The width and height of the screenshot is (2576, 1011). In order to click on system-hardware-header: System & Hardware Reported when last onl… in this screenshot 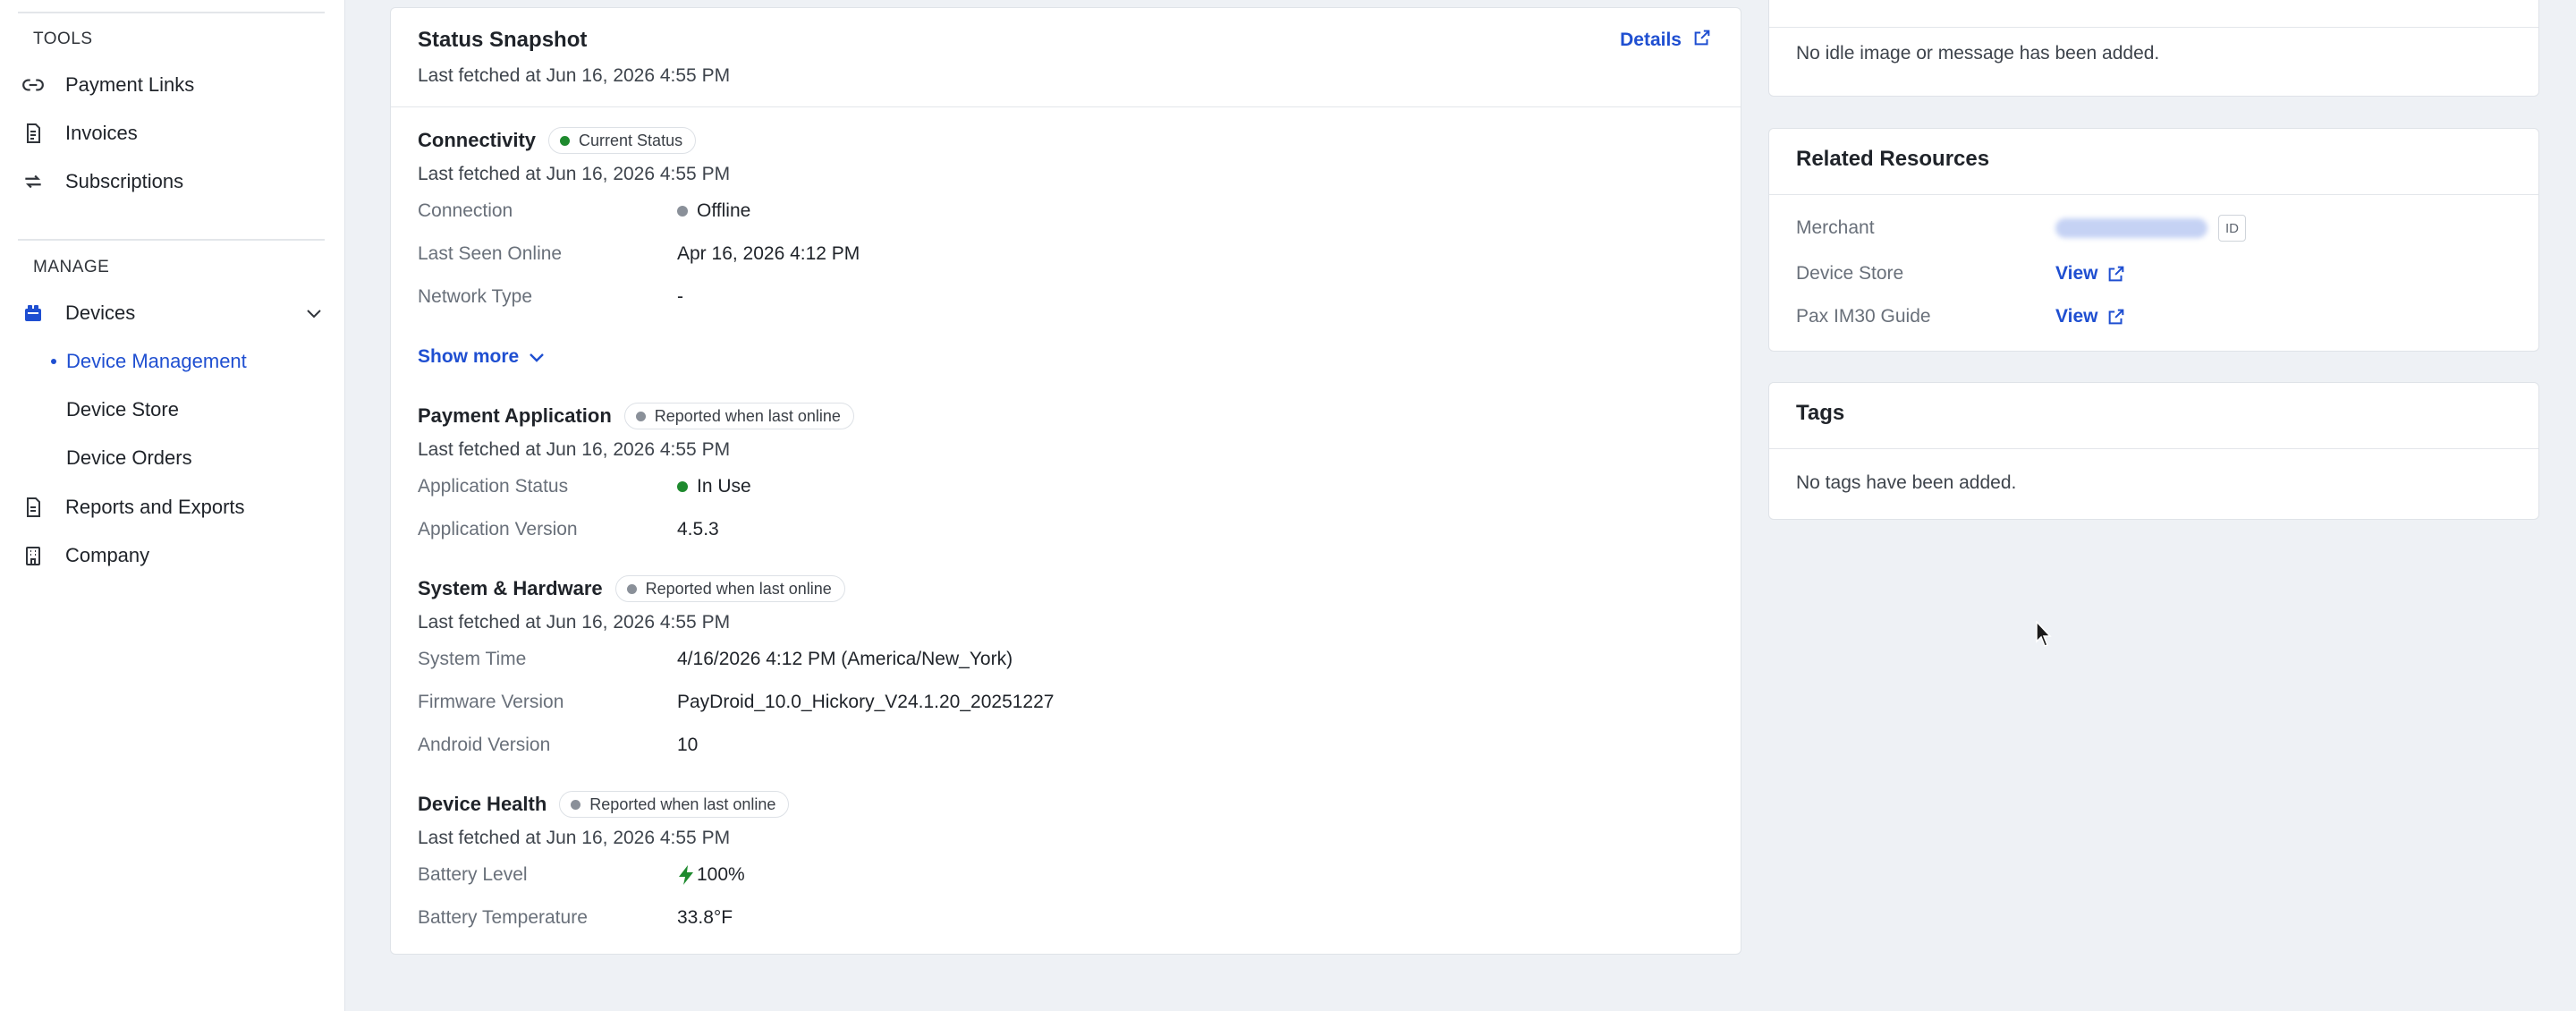, I will do `click(631, 589)`.